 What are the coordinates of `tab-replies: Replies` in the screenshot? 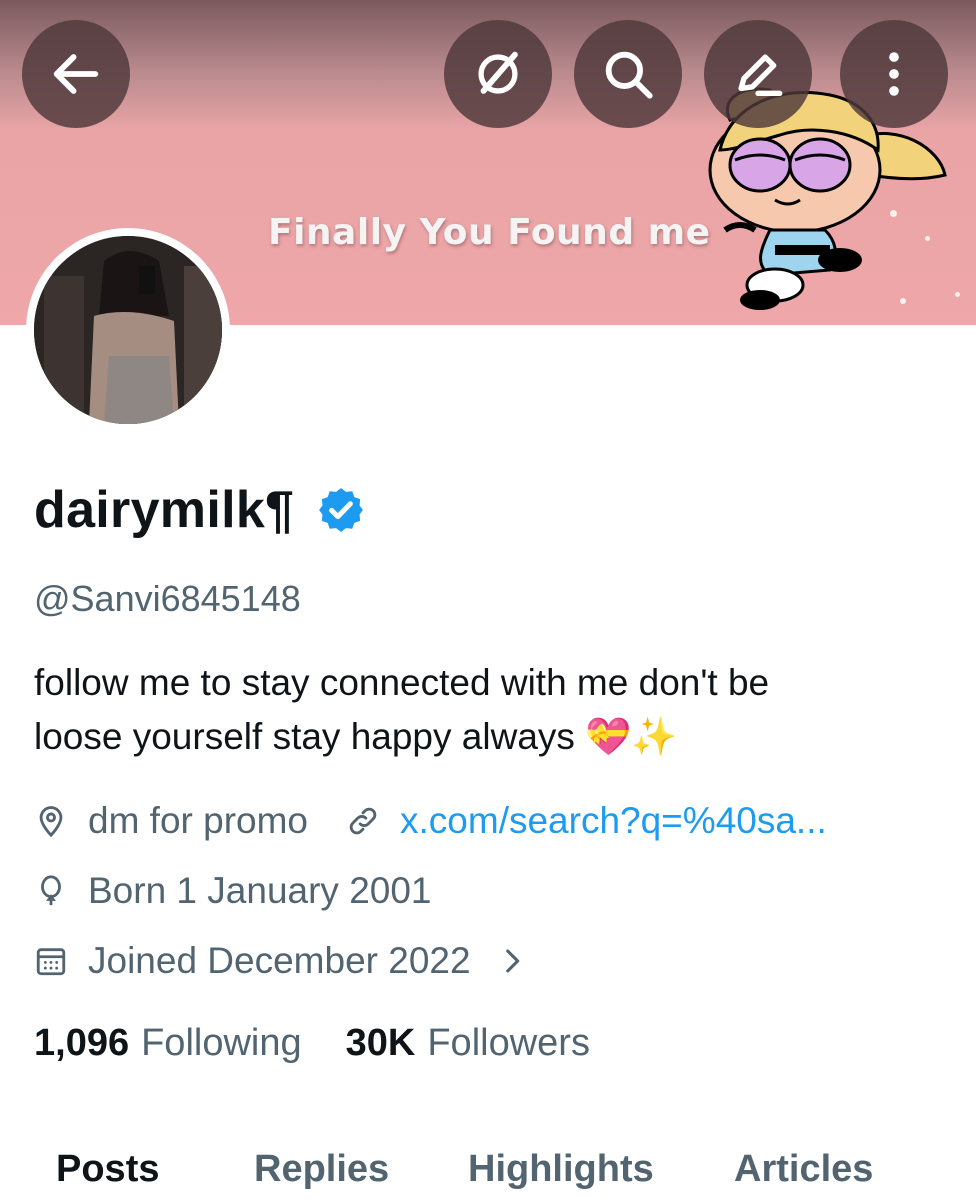 It's located at (321, 1169).